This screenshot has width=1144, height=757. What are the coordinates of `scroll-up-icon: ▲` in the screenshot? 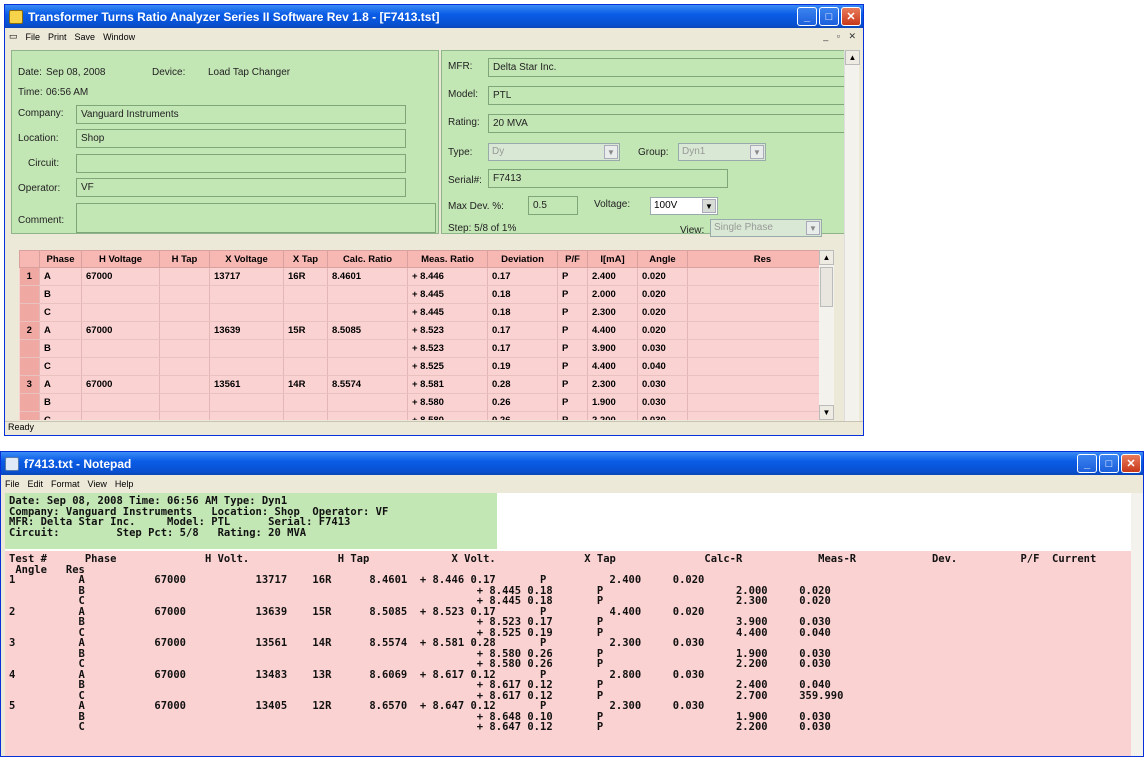 It's located at (852, 57).